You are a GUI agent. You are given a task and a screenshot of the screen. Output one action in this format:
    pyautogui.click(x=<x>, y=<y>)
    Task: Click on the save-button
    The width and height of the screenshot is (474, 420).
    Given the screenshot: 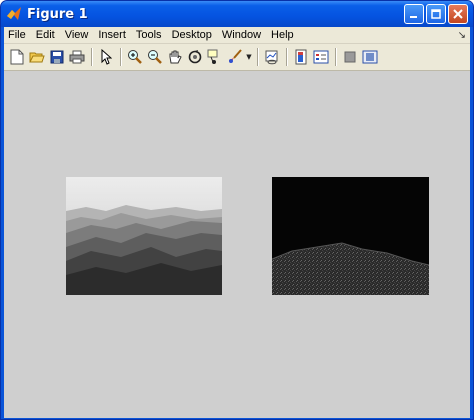 What is the action you would take?
    pyautogui.click(x=56, y=57)
    